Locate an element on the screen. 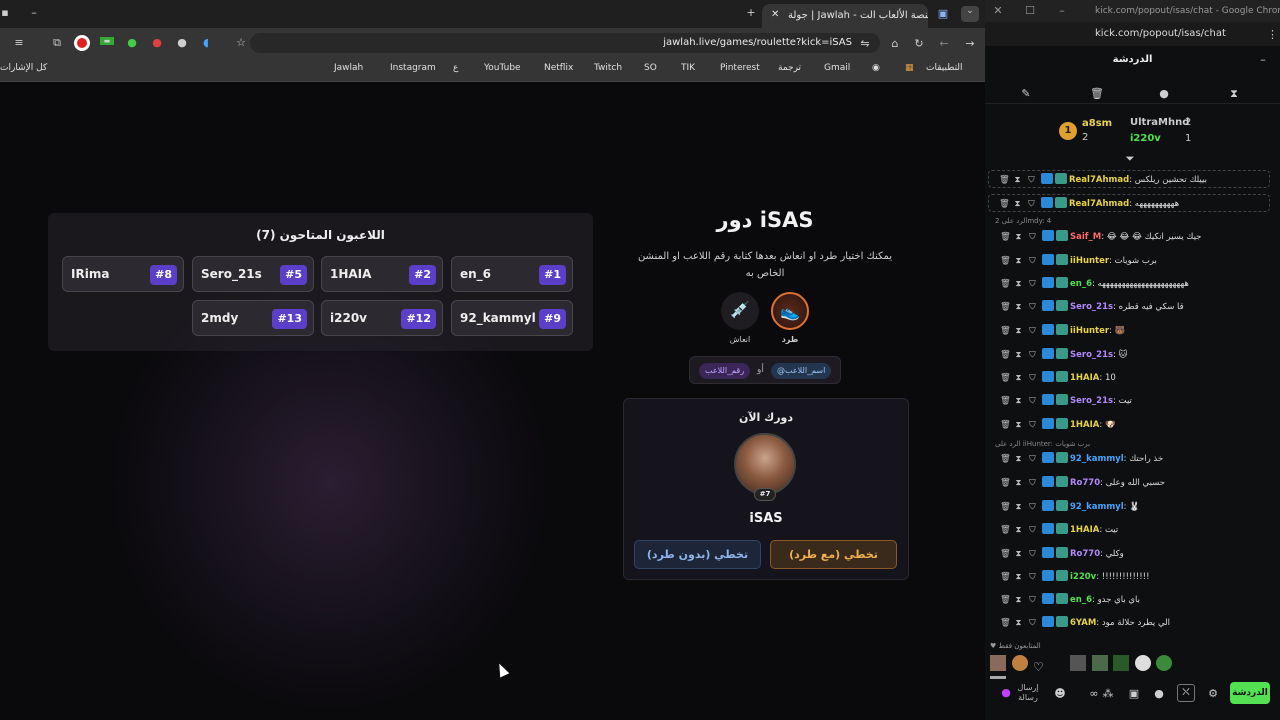 The width and height of the screenshot is (1280, 720). chat-message: 🗑 ⧗ ⛉ Sero_21s: تيت is located at coordinates (1137, 401).